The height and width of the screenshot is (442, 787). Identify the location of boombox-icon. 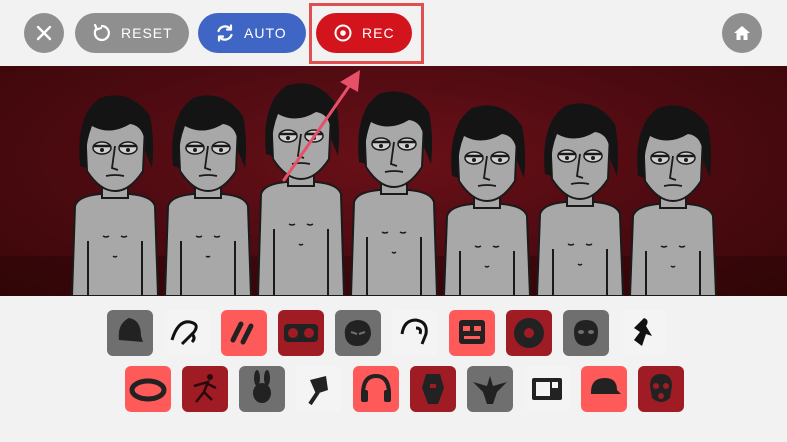
(301, 333).